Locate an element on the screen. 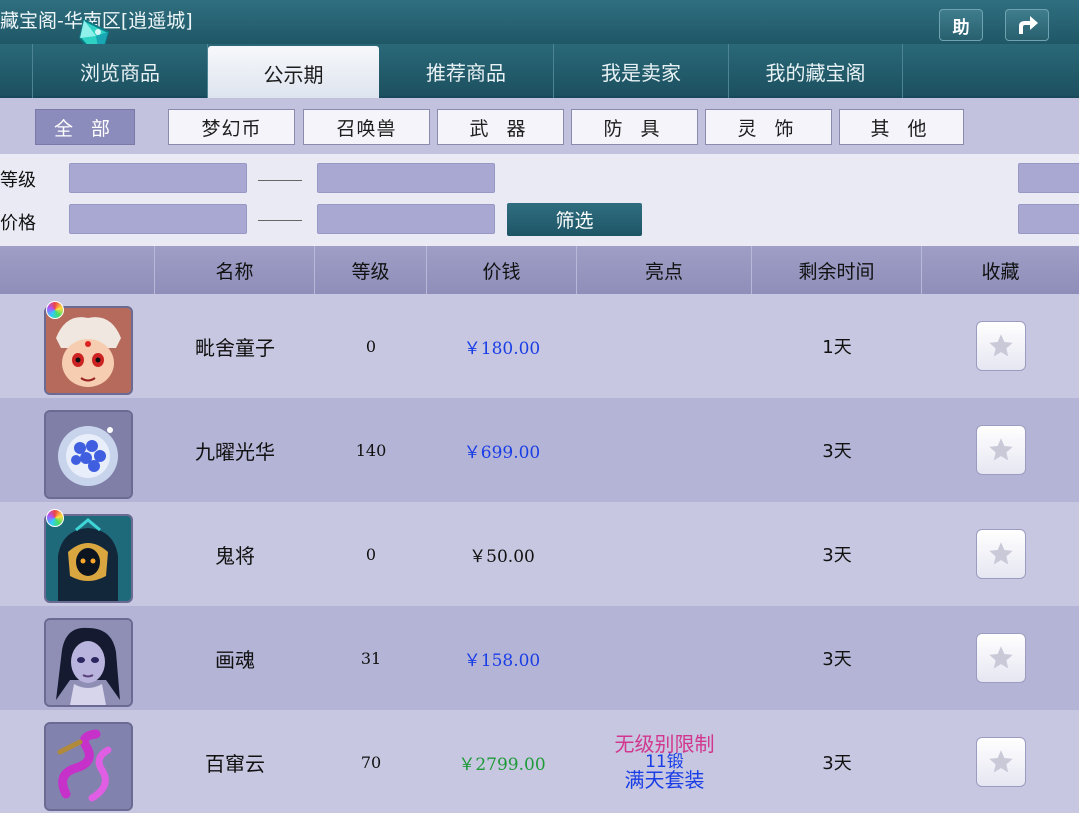  item-level: 140 is located at coordinates (371, 450).